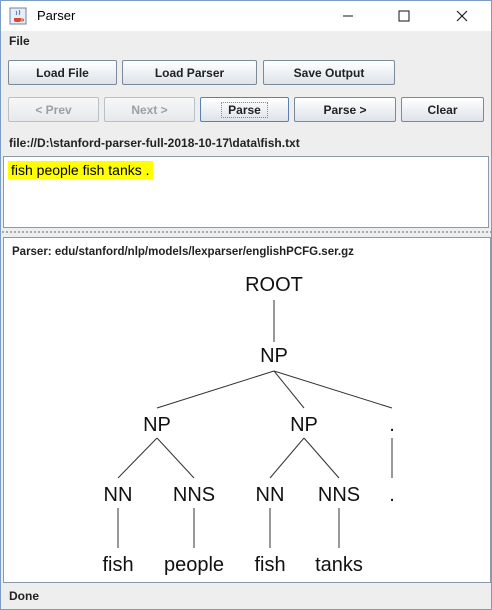 This screenshot has width=492, height=610. I want to click on minimize-icon, so click(348, 16).